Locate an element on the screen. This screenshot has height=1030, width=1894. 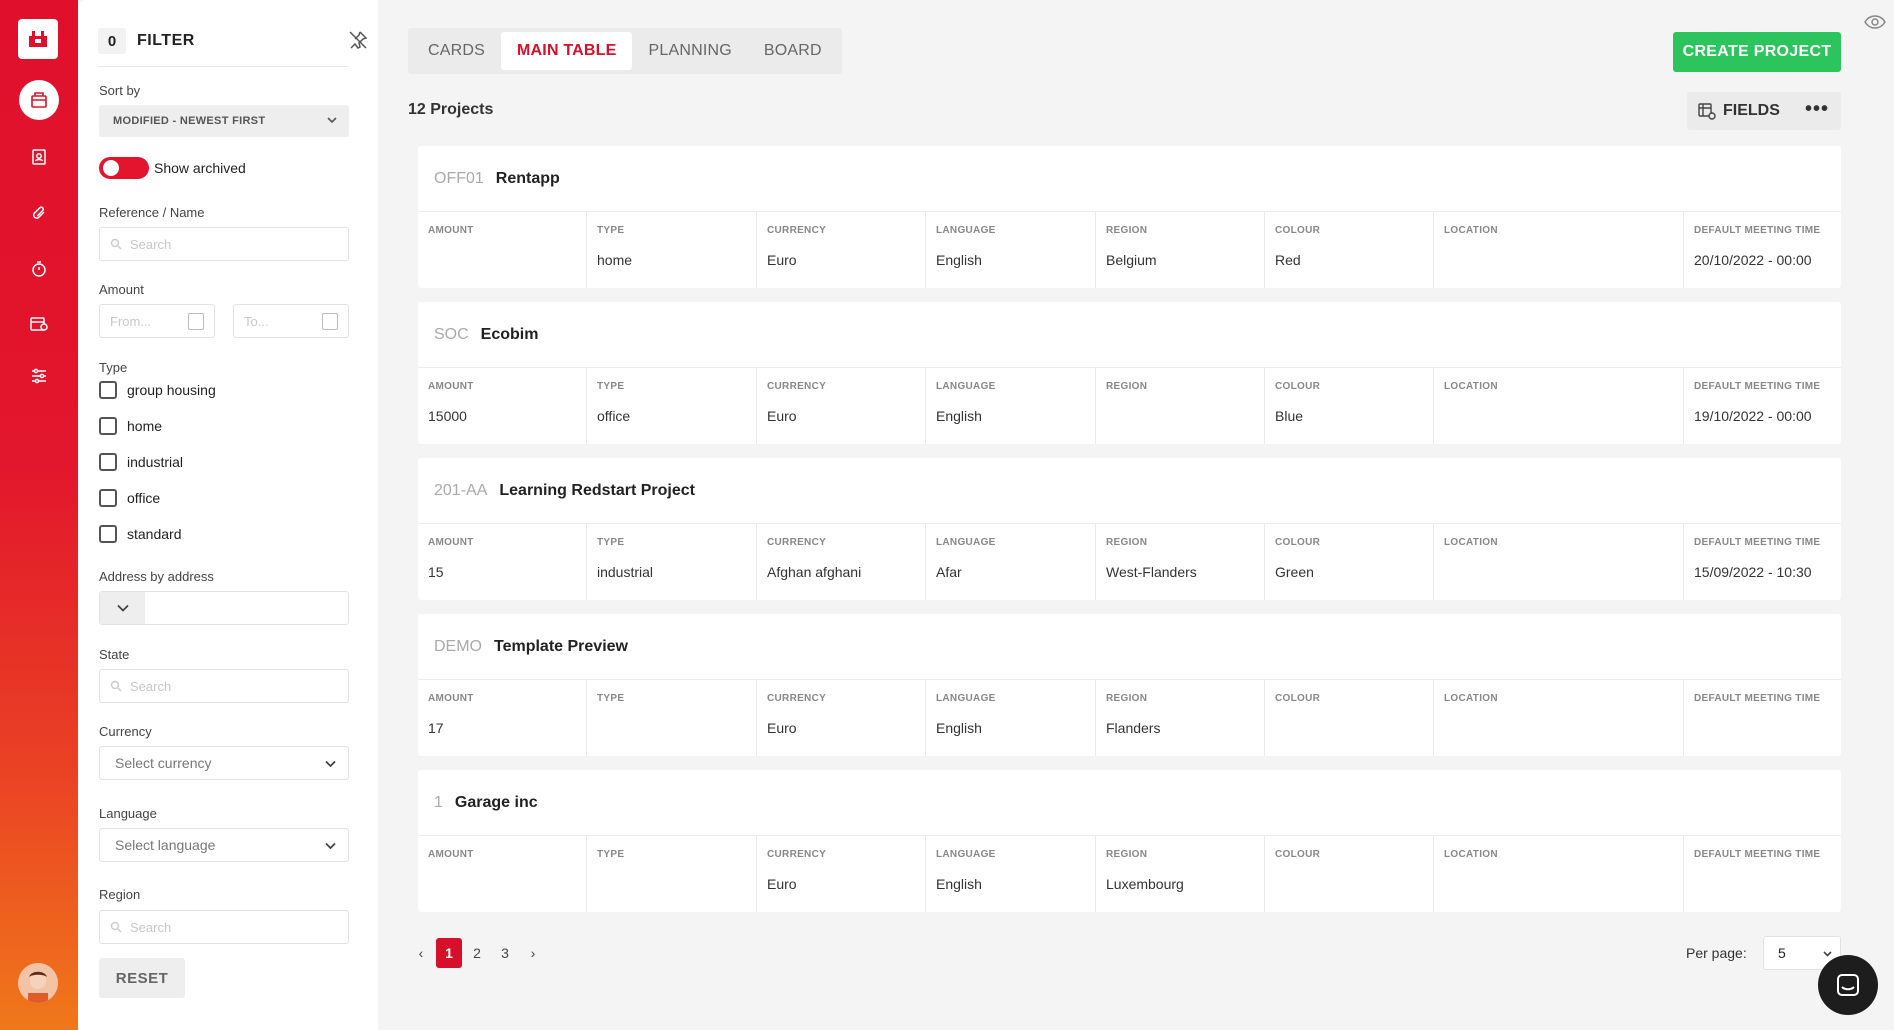
project-field: LOCATION is located at coordinates (1559, 562).